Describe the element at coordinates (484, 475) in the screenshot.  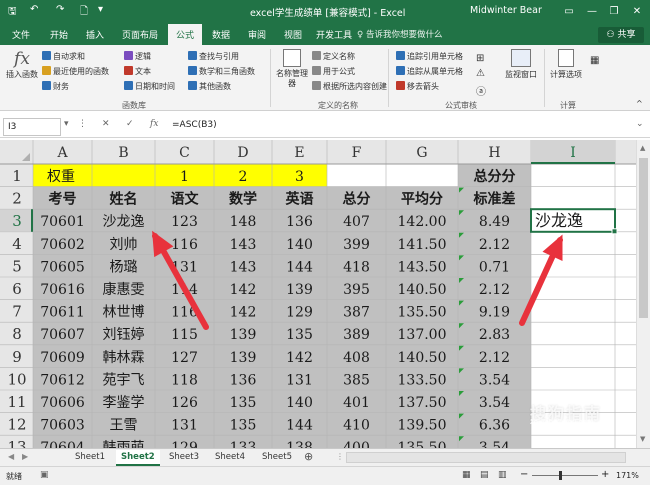
I see `page-layout-view-icon: ▤` at that location.